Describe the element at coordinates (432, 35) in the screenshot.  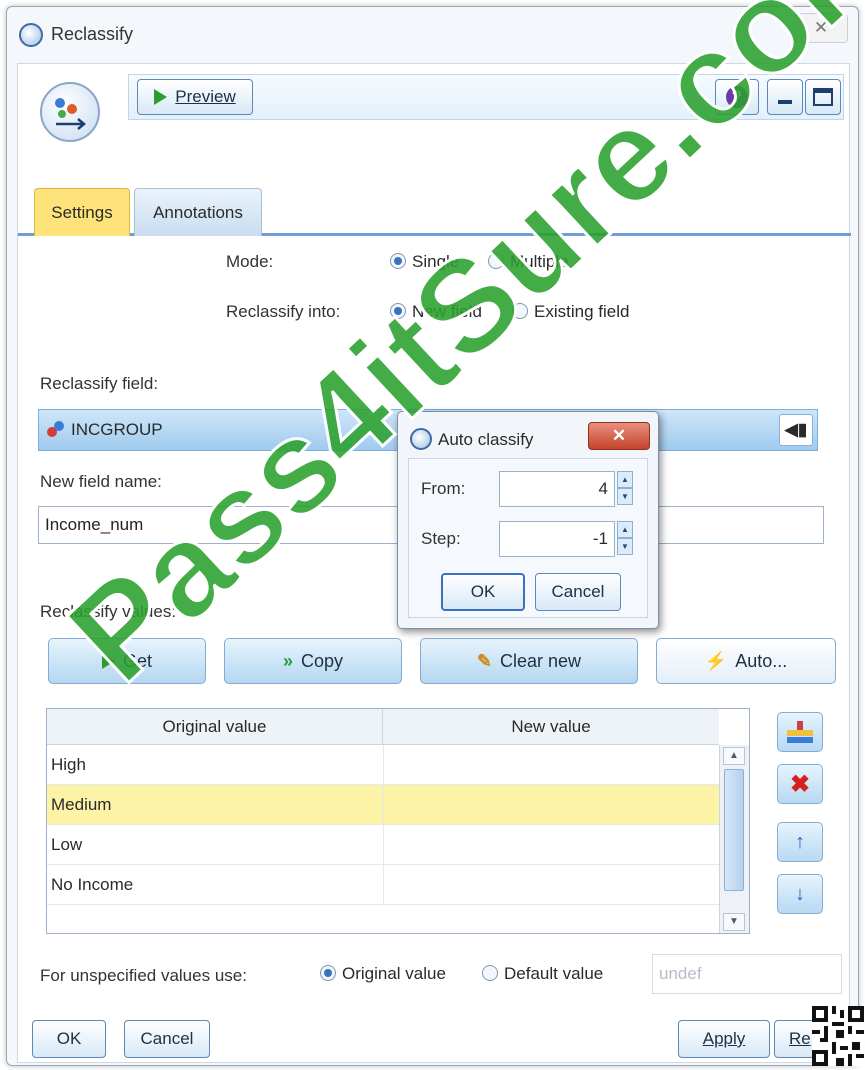
I see `title-bar: Reclassify ✕` at that location.